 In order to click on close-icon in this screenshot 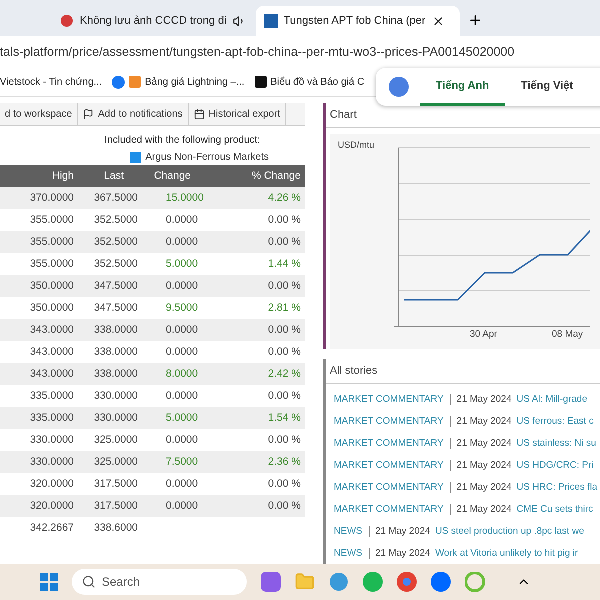, I will do `click(438, 21)`.